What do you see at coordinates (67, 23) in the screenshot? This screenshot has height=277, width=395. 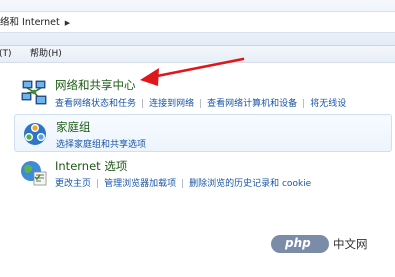 I see `chevron-right-icon: ▶` at bounding box center [67, 23].